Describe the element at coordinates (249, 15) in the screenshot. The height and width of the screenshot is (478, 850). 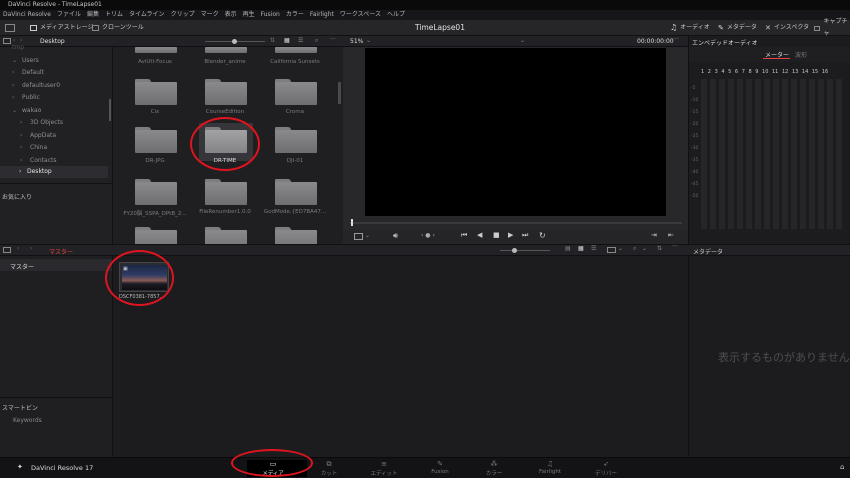
I see `menu-playback: 再生` at that location.